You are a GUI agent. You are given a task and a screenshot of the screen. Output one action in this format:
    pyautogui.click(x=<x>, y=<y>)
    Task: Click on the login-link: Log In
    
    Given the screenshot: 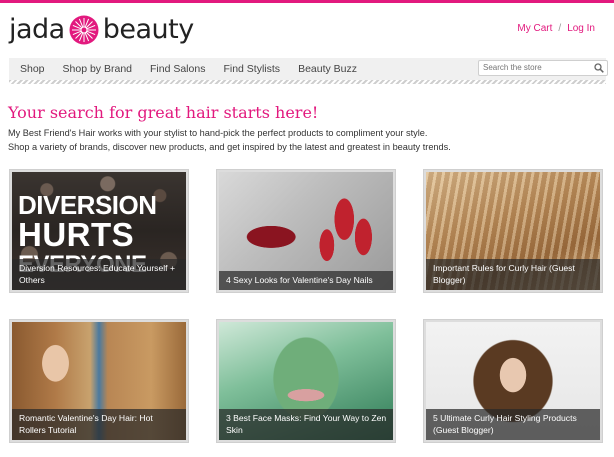 What is the action you would take?
    pyautogui.click(x=581, y=28)
    